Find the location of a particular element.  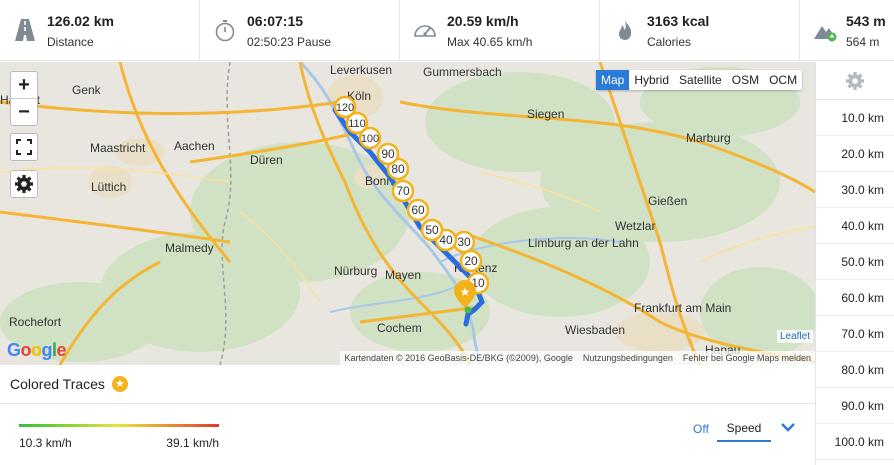

layer-map-button: Map is located at coordinates (613, 80).